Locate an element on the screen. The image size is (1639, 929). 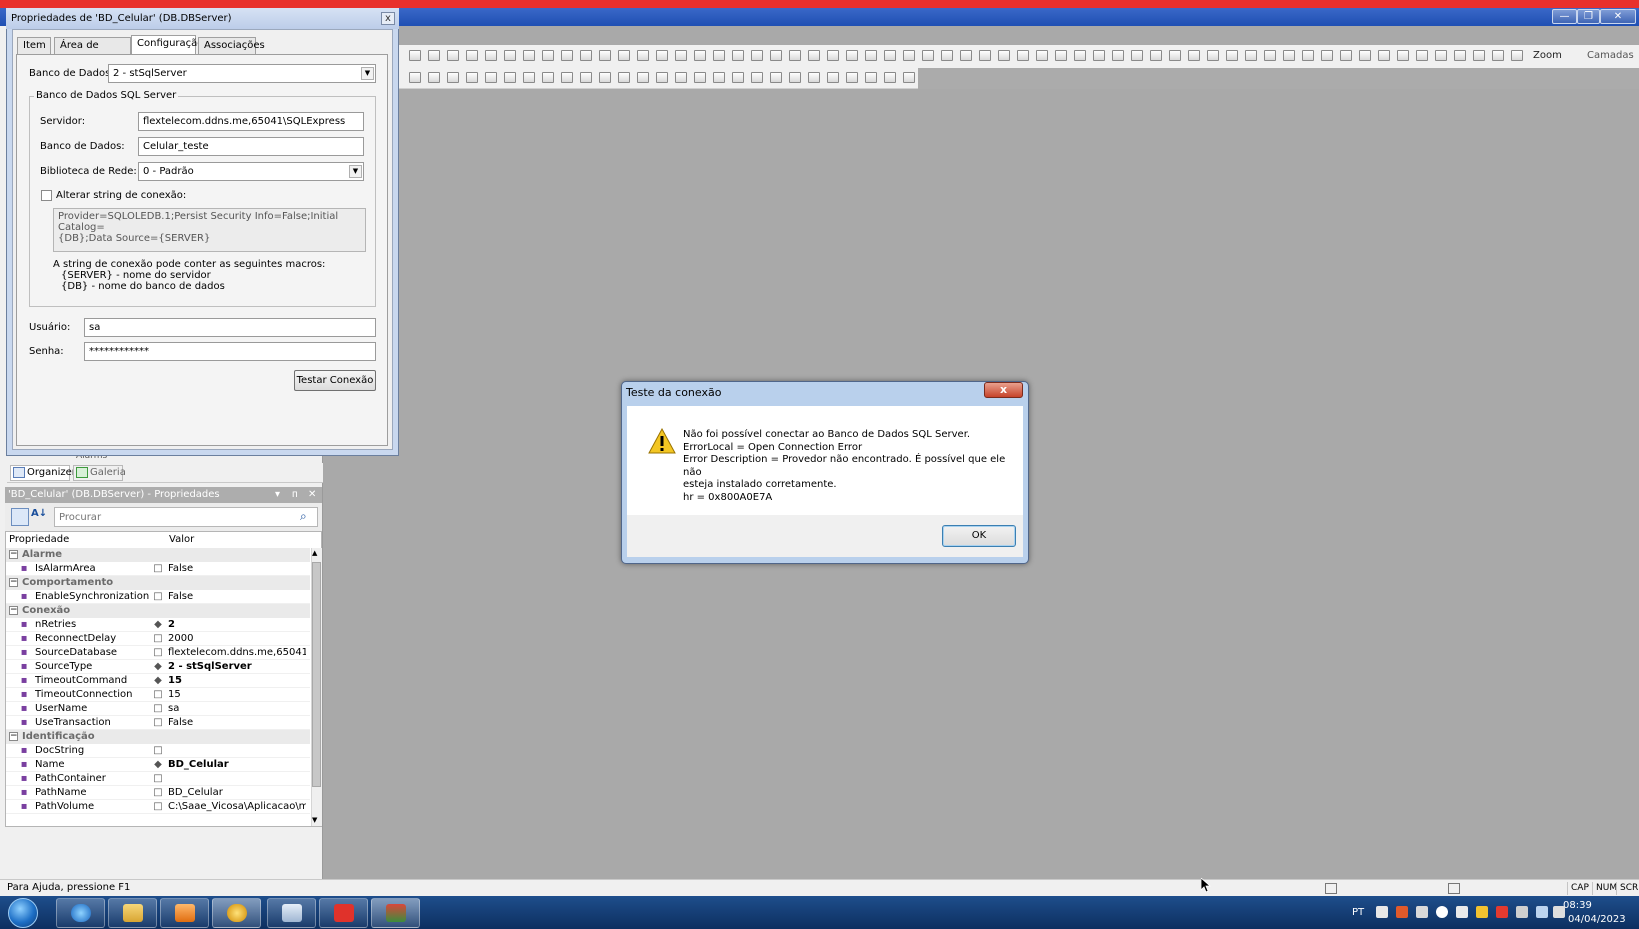
property-value: 15 is located at coordinates (237, 681).